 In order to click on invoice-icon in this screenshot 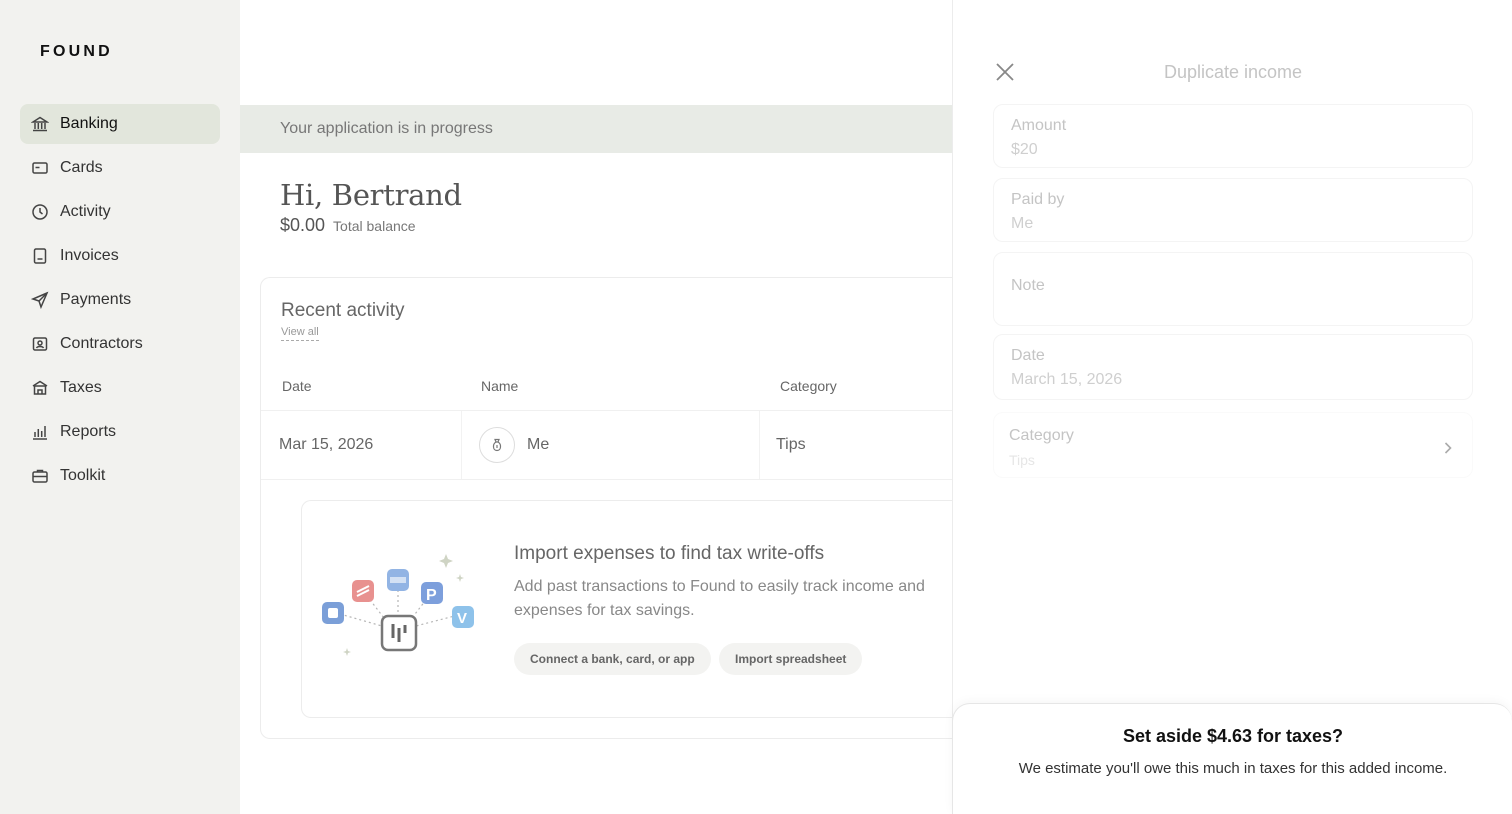, I will do `click(40, 256)`.